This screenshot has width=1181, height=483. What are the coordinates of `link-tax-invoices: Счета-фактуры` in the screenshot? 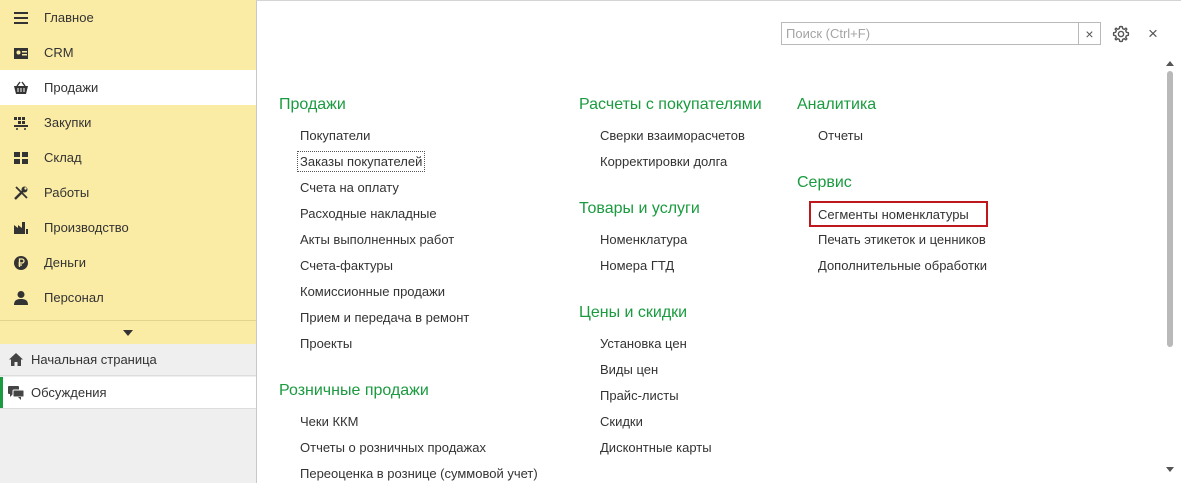 It's located at (346, 265).